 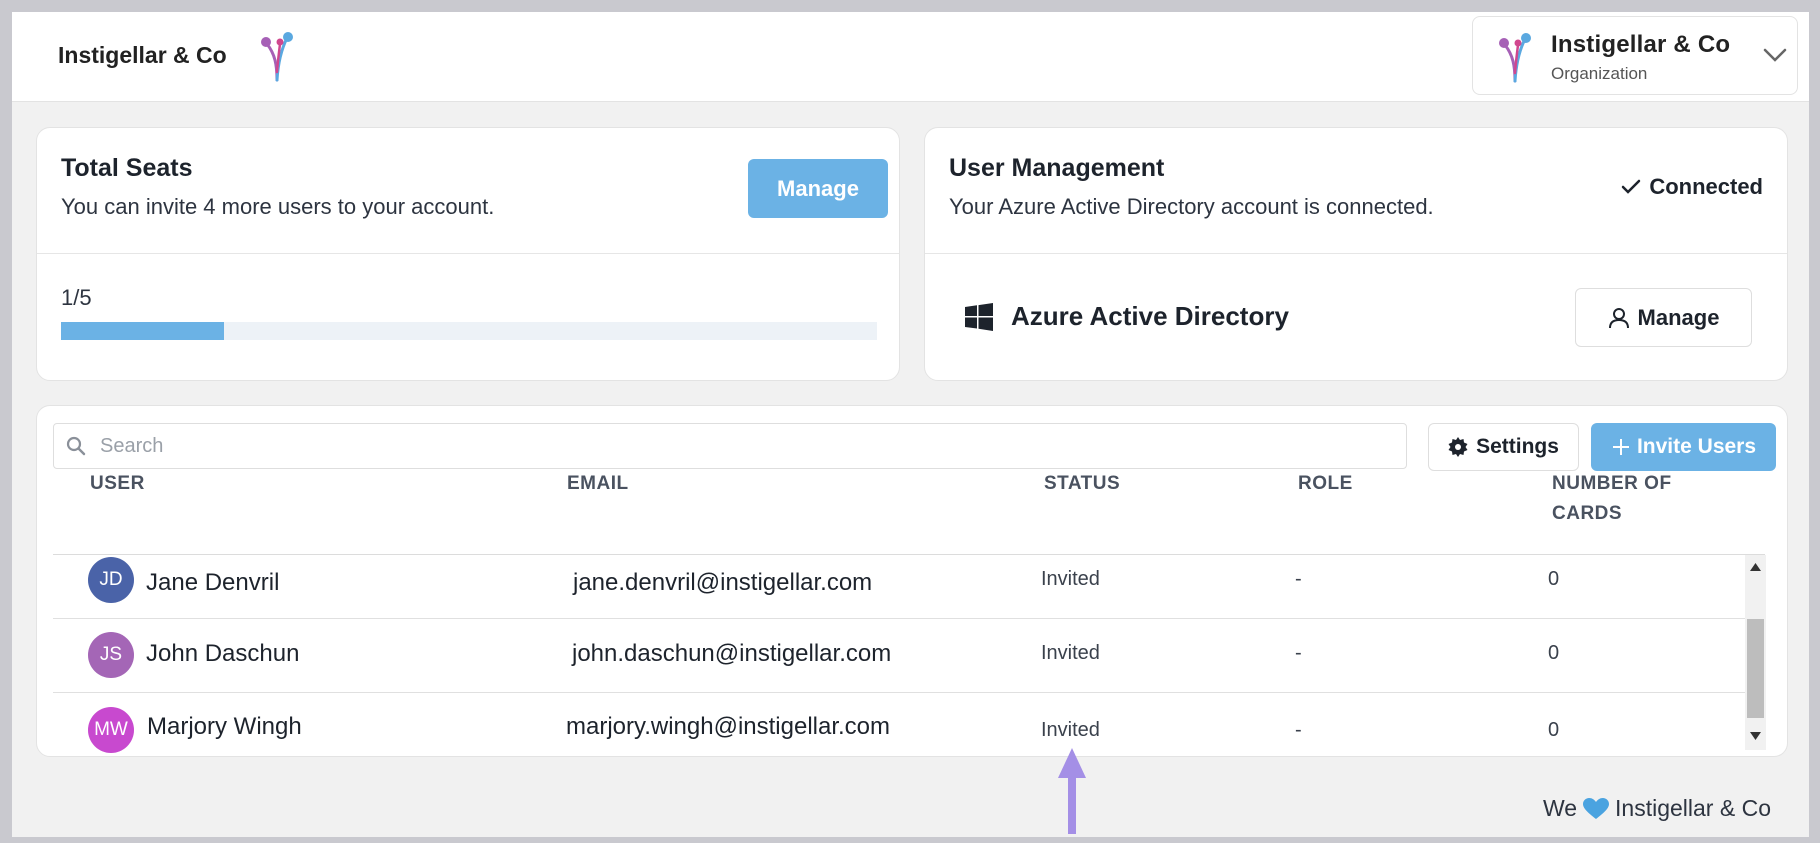 What do you see at coordinates (142, 55) in the screenshot?
I see `brand-name: Instigellar & Co` at bounding box center [142, 55].